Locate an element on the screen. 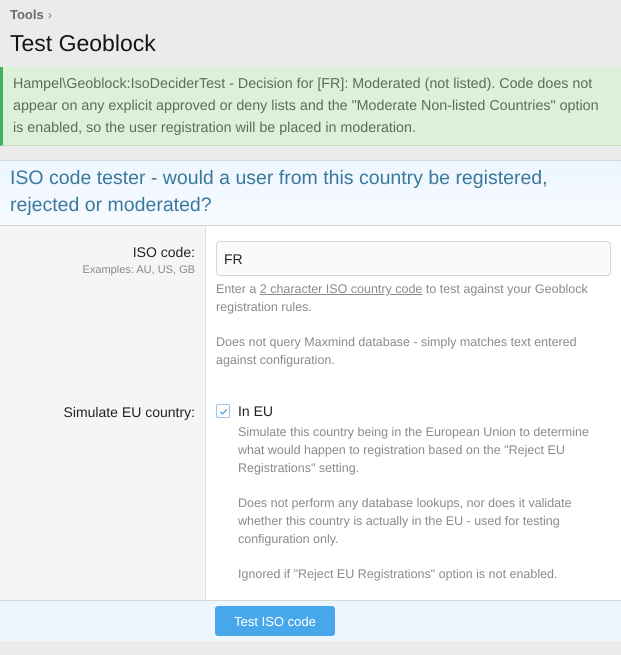 Image resolution: width=621 pixels, height=655 pixels. explain-text: Does not perform any database lookups, nor does it validate whether this country is actually in the EU - used for testing configuration only. is located at coordinates (405, 521).